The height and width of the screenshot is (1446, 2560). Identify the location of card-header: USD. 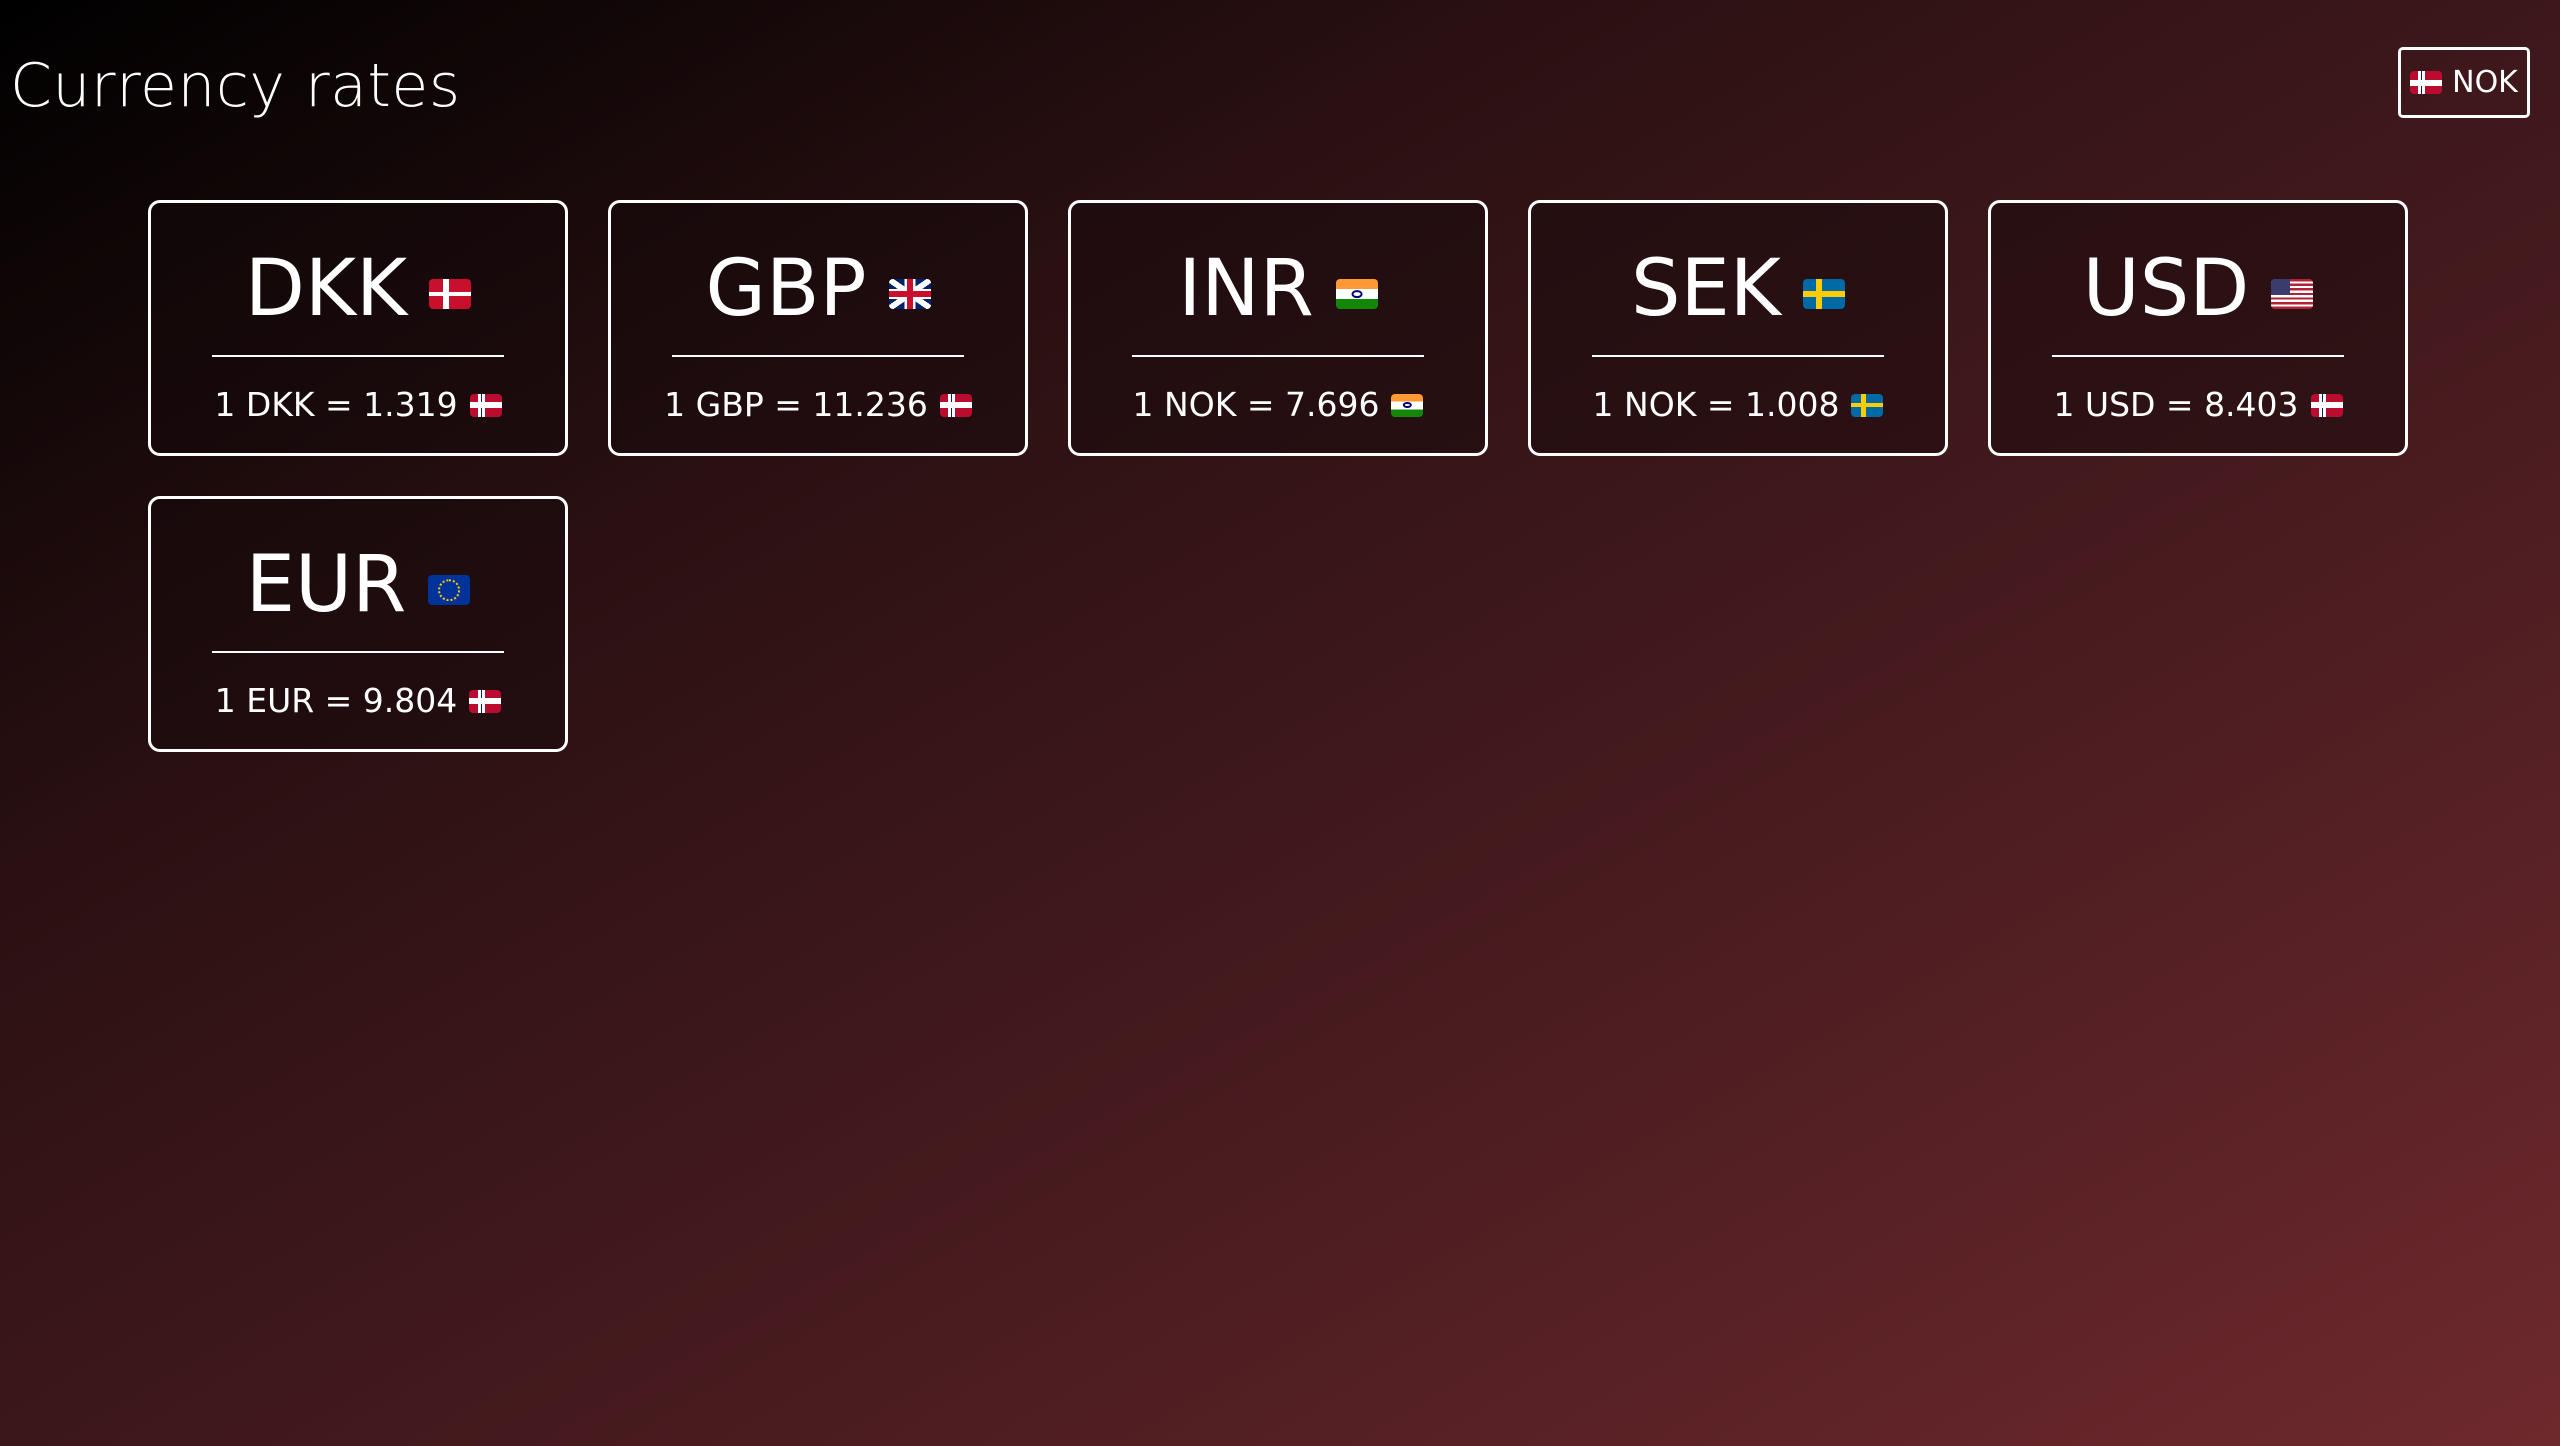
(2198, 289).